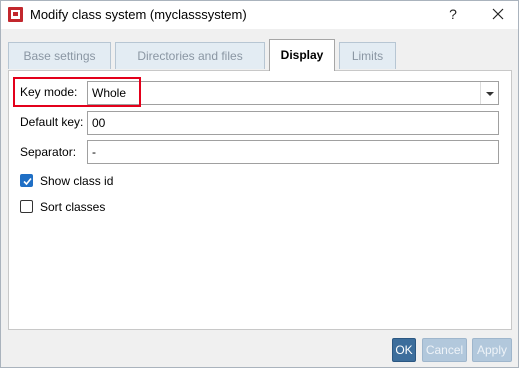  Describe the element at coordinates (367, 55) in the screenshot. I see `tab-limits: Limits` at that location.